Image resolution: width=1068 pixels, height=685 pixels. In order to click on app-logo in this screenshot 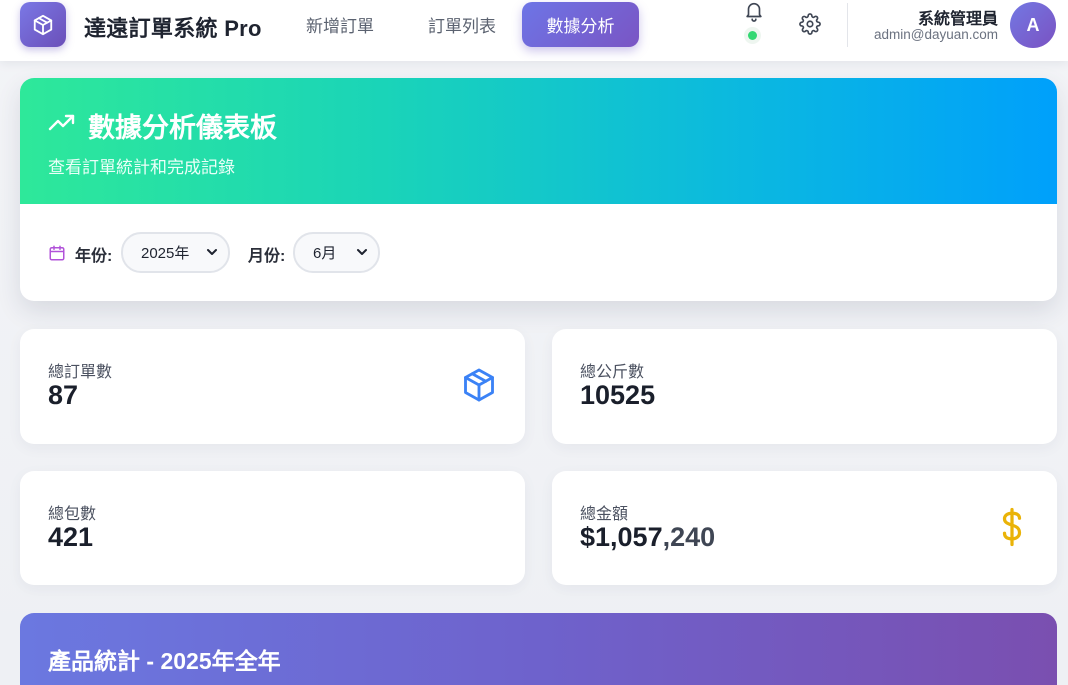, I will do `click(43, 24)`.